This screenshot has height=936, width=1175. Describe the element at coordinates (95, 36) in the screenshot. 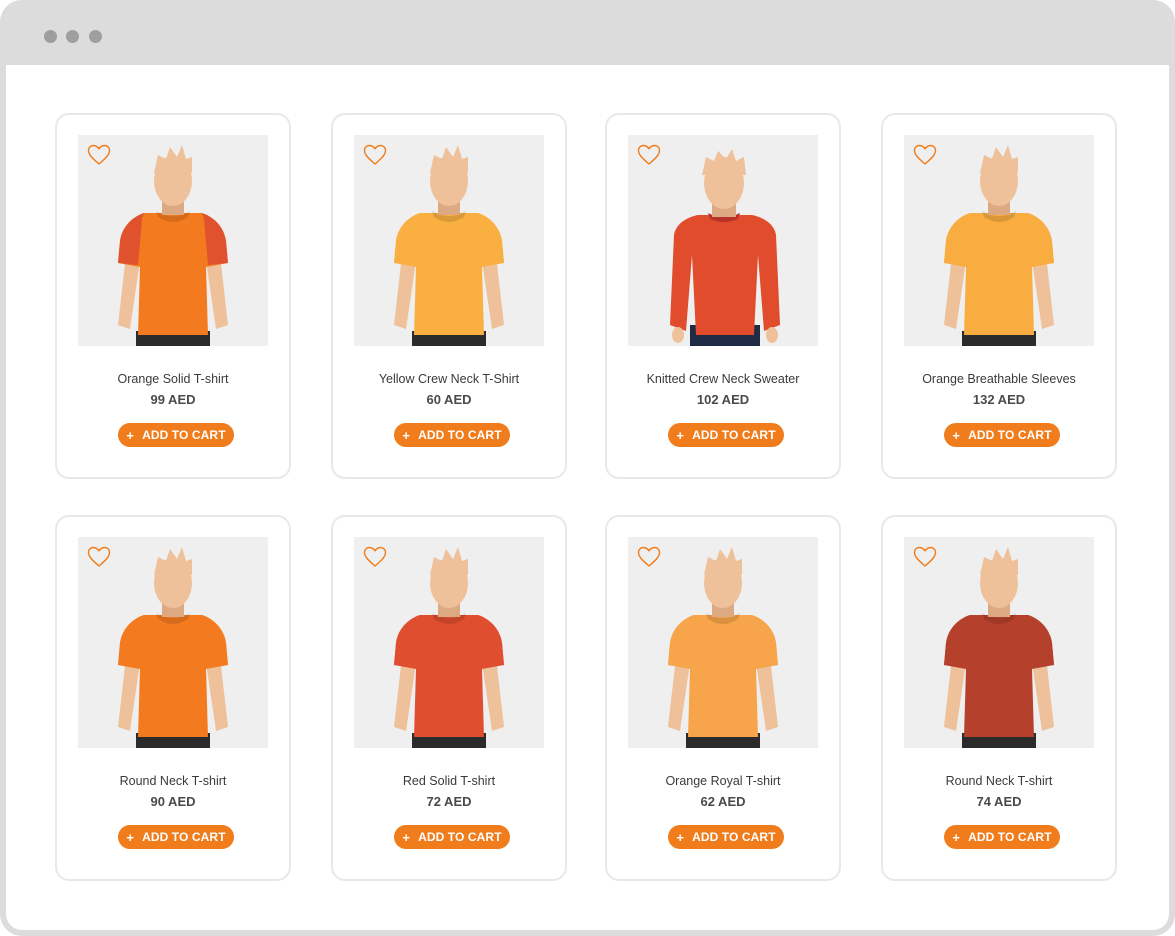

I see `maximize-dot` at that location.